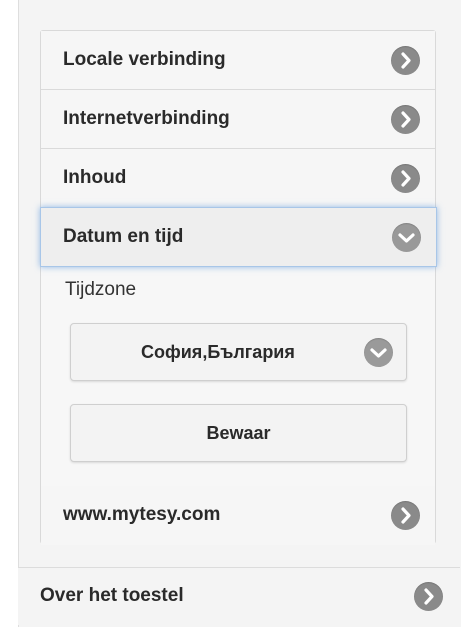  Describe the element at coordinates (239, 596) in the screenshot. I see `menu-item-about-device: Over het toestel` at that location.